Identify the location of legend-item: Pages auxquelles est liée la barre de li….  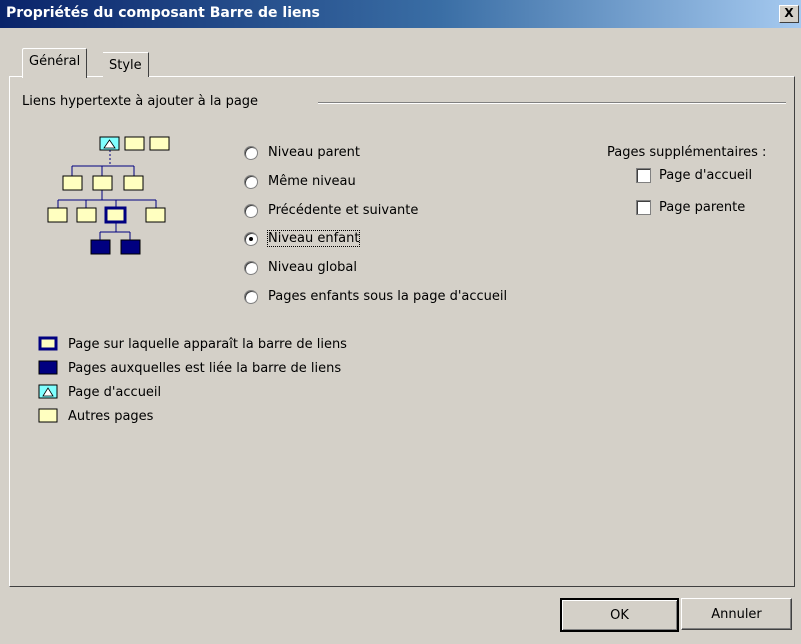
(189, 368).